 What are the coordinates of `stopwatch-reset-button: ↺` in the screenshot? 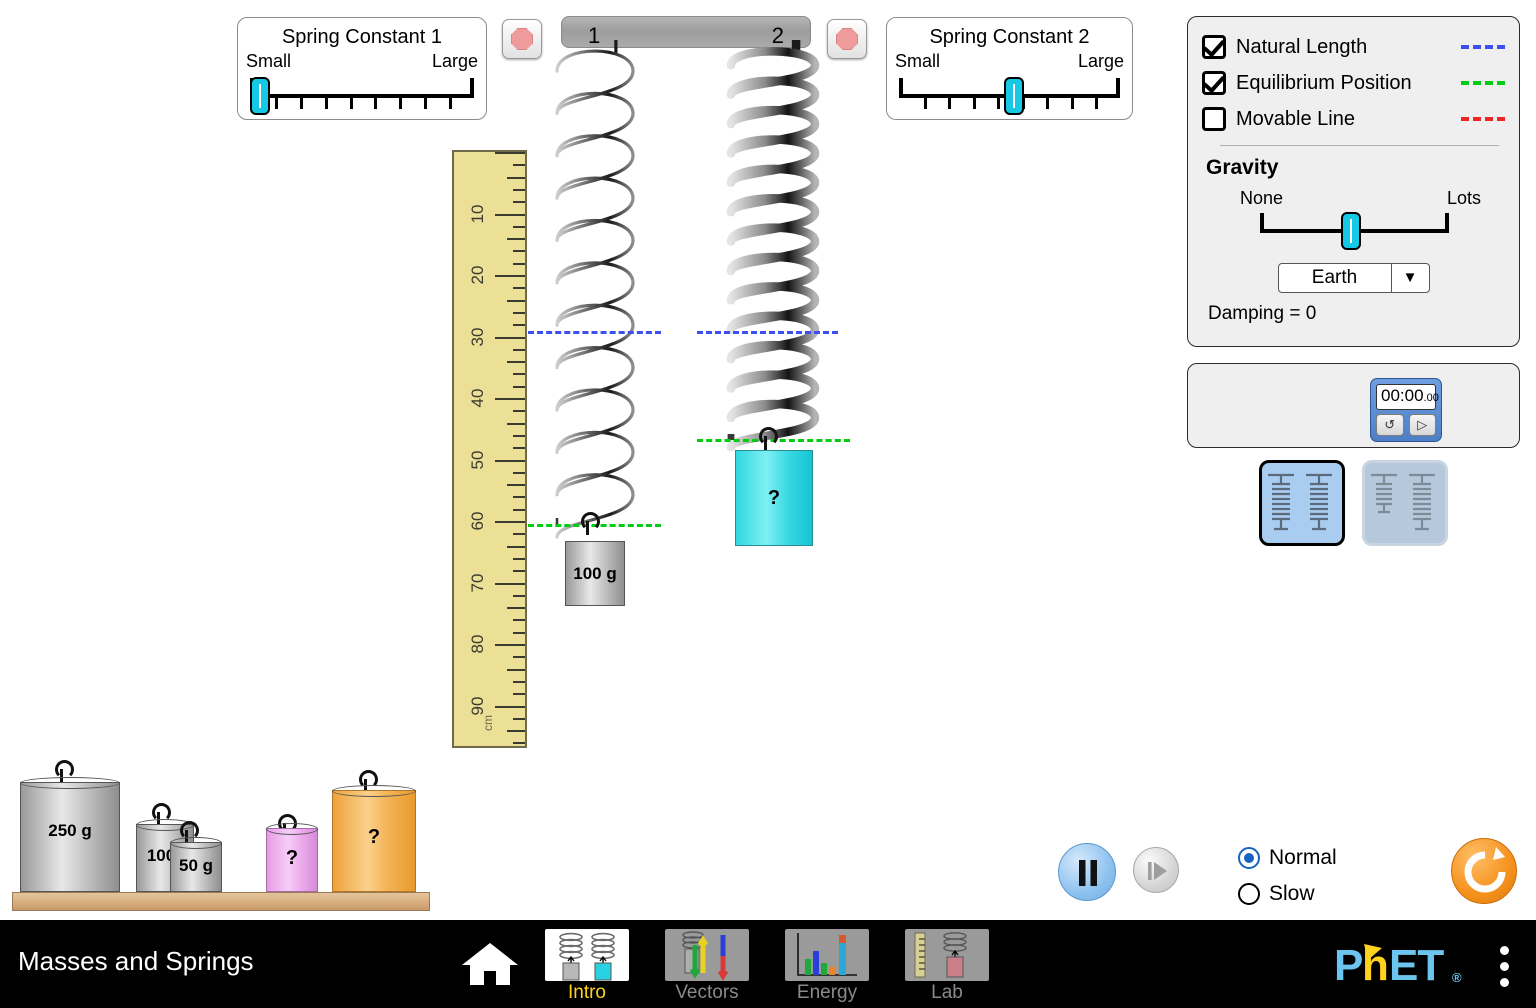 It's located at (1390, 425).